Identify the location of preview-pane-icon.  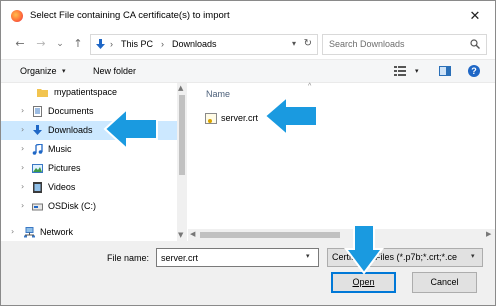
(445, 71).